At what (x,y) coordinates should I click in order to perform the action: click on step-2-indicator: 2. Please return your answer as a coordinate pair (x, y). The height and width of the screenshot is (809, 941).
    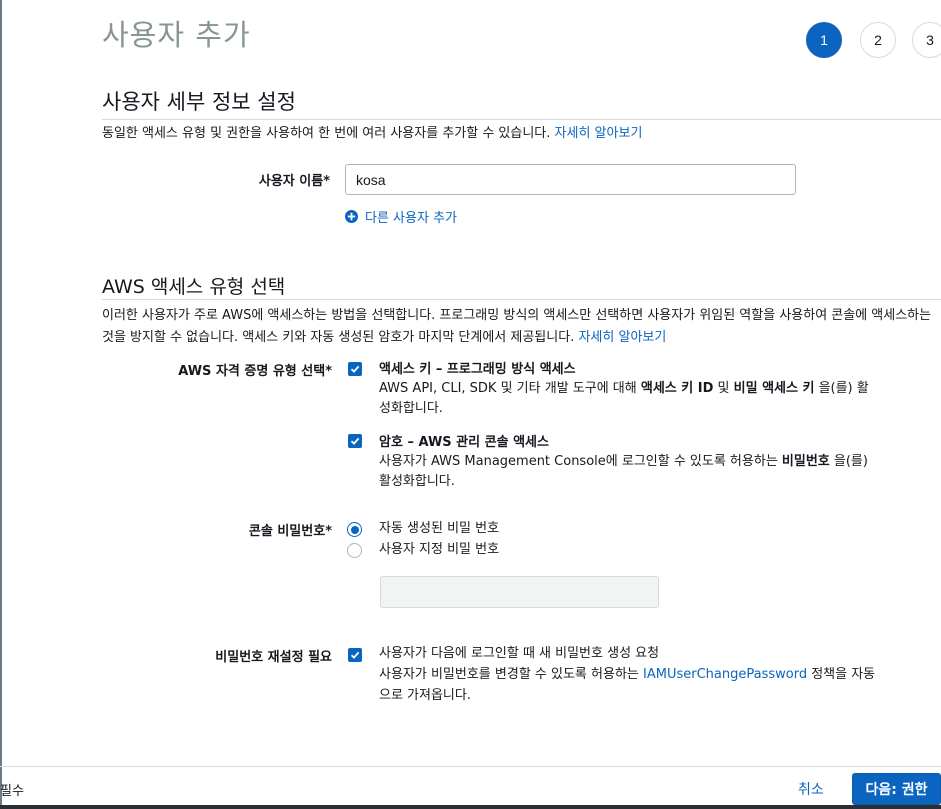
    Looking at the image, I should click on (878, 40).